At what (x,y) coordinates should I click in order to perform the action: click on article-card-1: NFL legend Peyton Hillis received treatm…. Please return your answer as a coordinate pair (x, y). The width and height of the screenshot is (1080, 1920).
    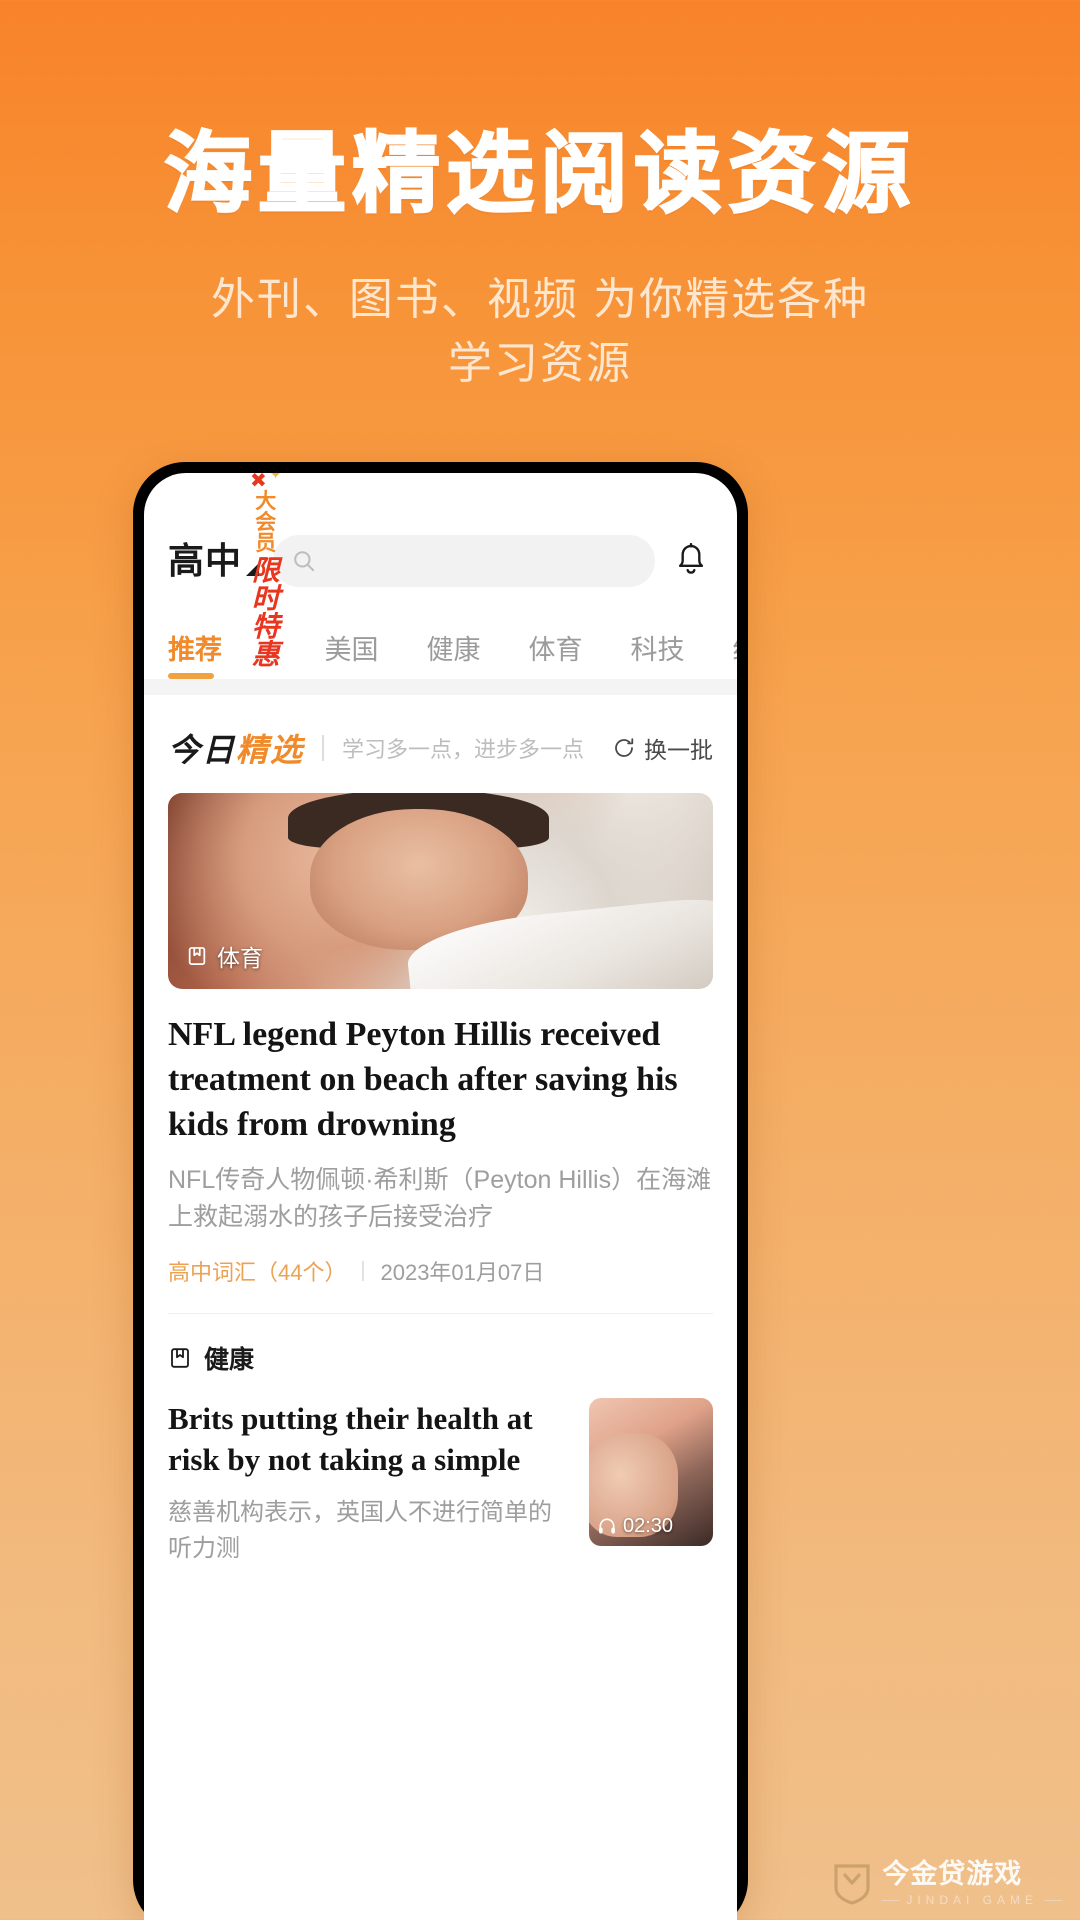
    Looking at the image, I should click on (440, 1138).